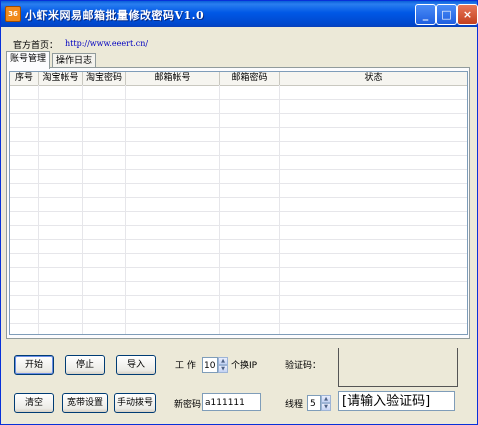 This screenshot has width=478, height=425. I want to click on column-header-taobao-account: 淘宝帐号, so click(61, 78).